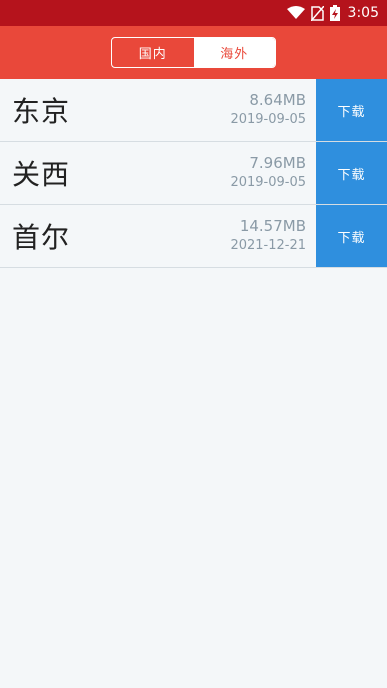 Image resolution: width=387 pixels, height=688 pixels. Describe the element at coordinates (193, 13) in the screenshot. I see `status-bar: 3:05` at that location.